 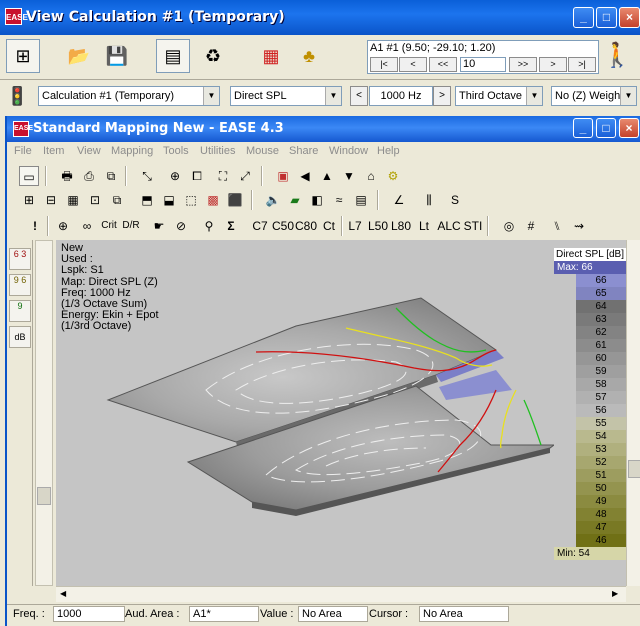 What do you see at coordinates (29, 200) in the screenshot?
I see `grid-view-icon: ⊞` at bounding box center [29, 200].